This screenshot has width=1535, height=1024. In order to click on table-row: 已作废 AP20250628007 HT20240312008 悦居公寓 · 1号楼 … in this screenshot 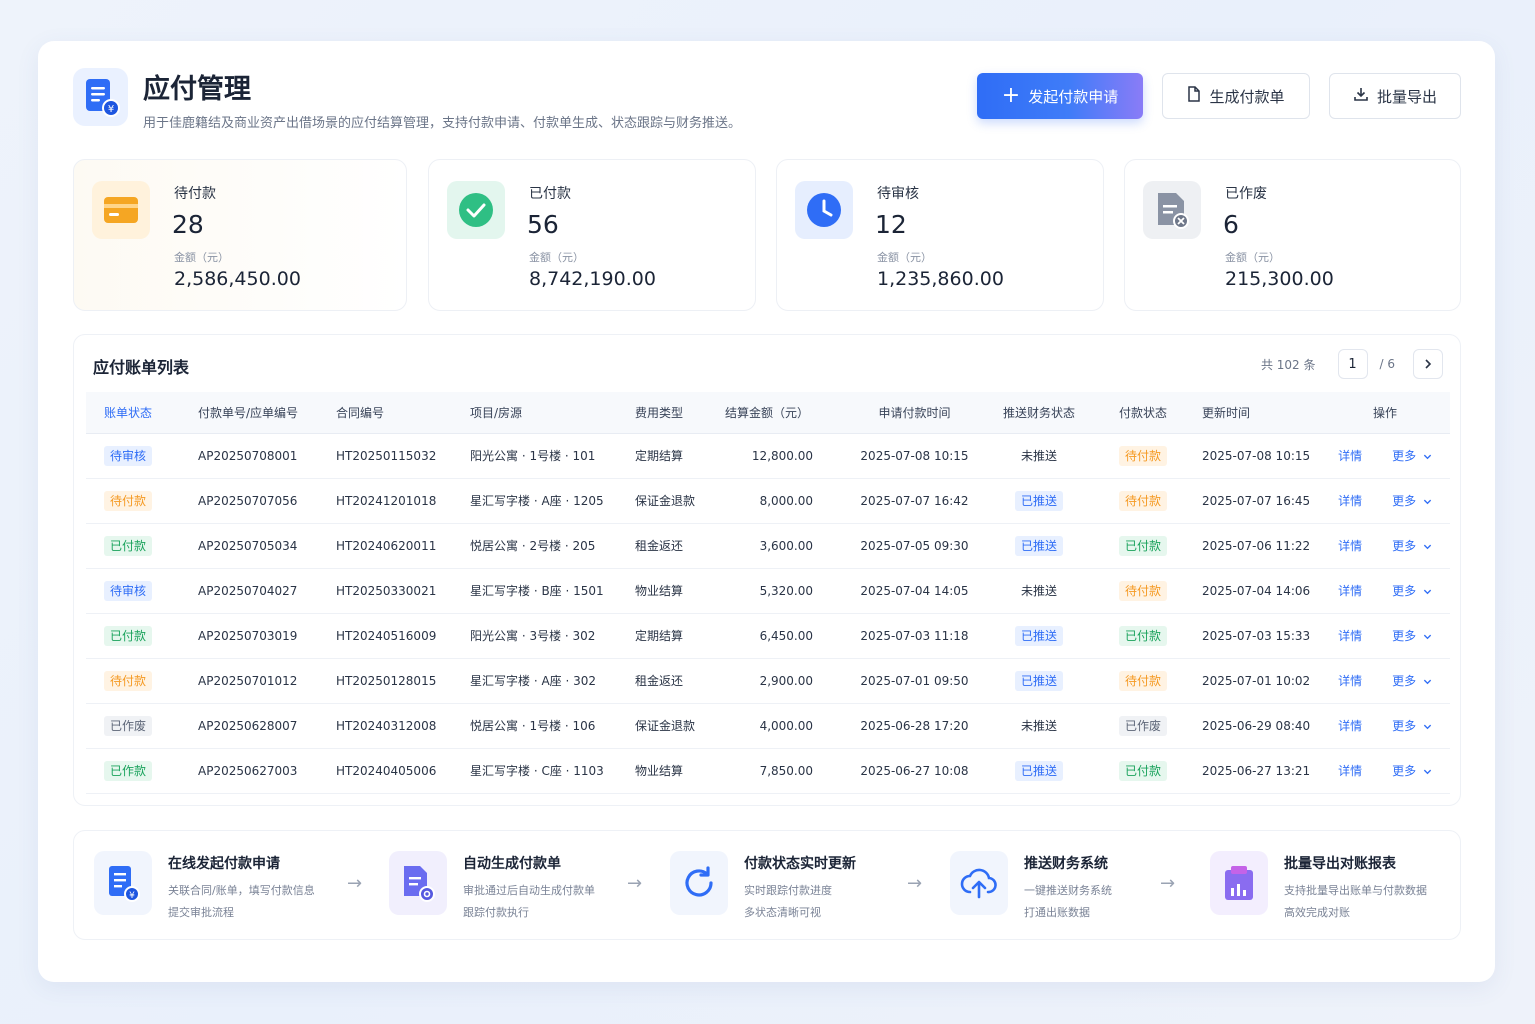, I will do `click(768, 726)`.